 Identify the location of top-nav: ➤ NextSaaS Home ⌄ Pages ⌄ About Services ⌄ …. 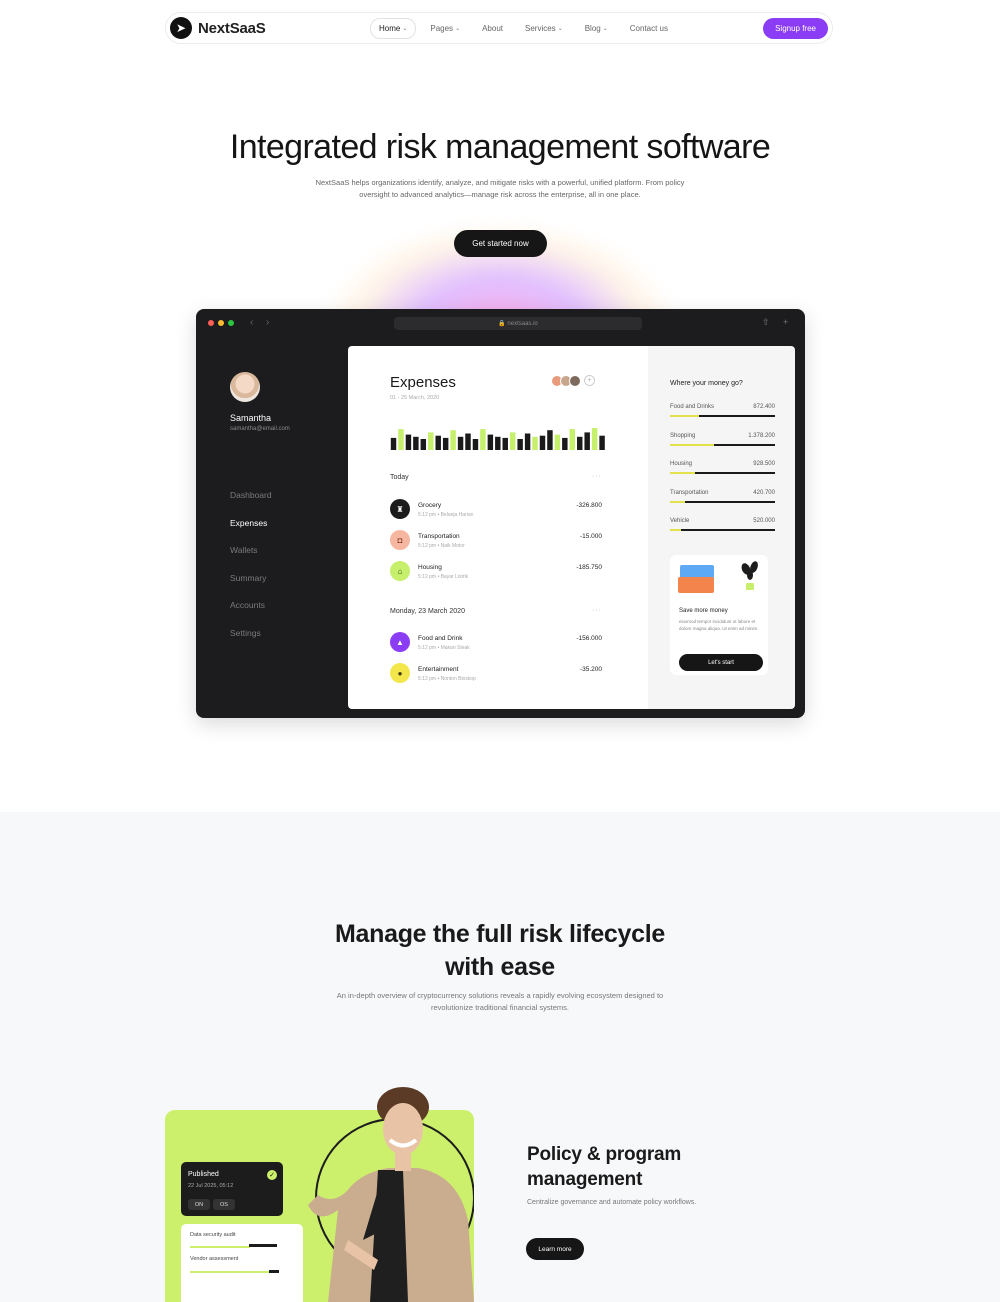
(499, 28).